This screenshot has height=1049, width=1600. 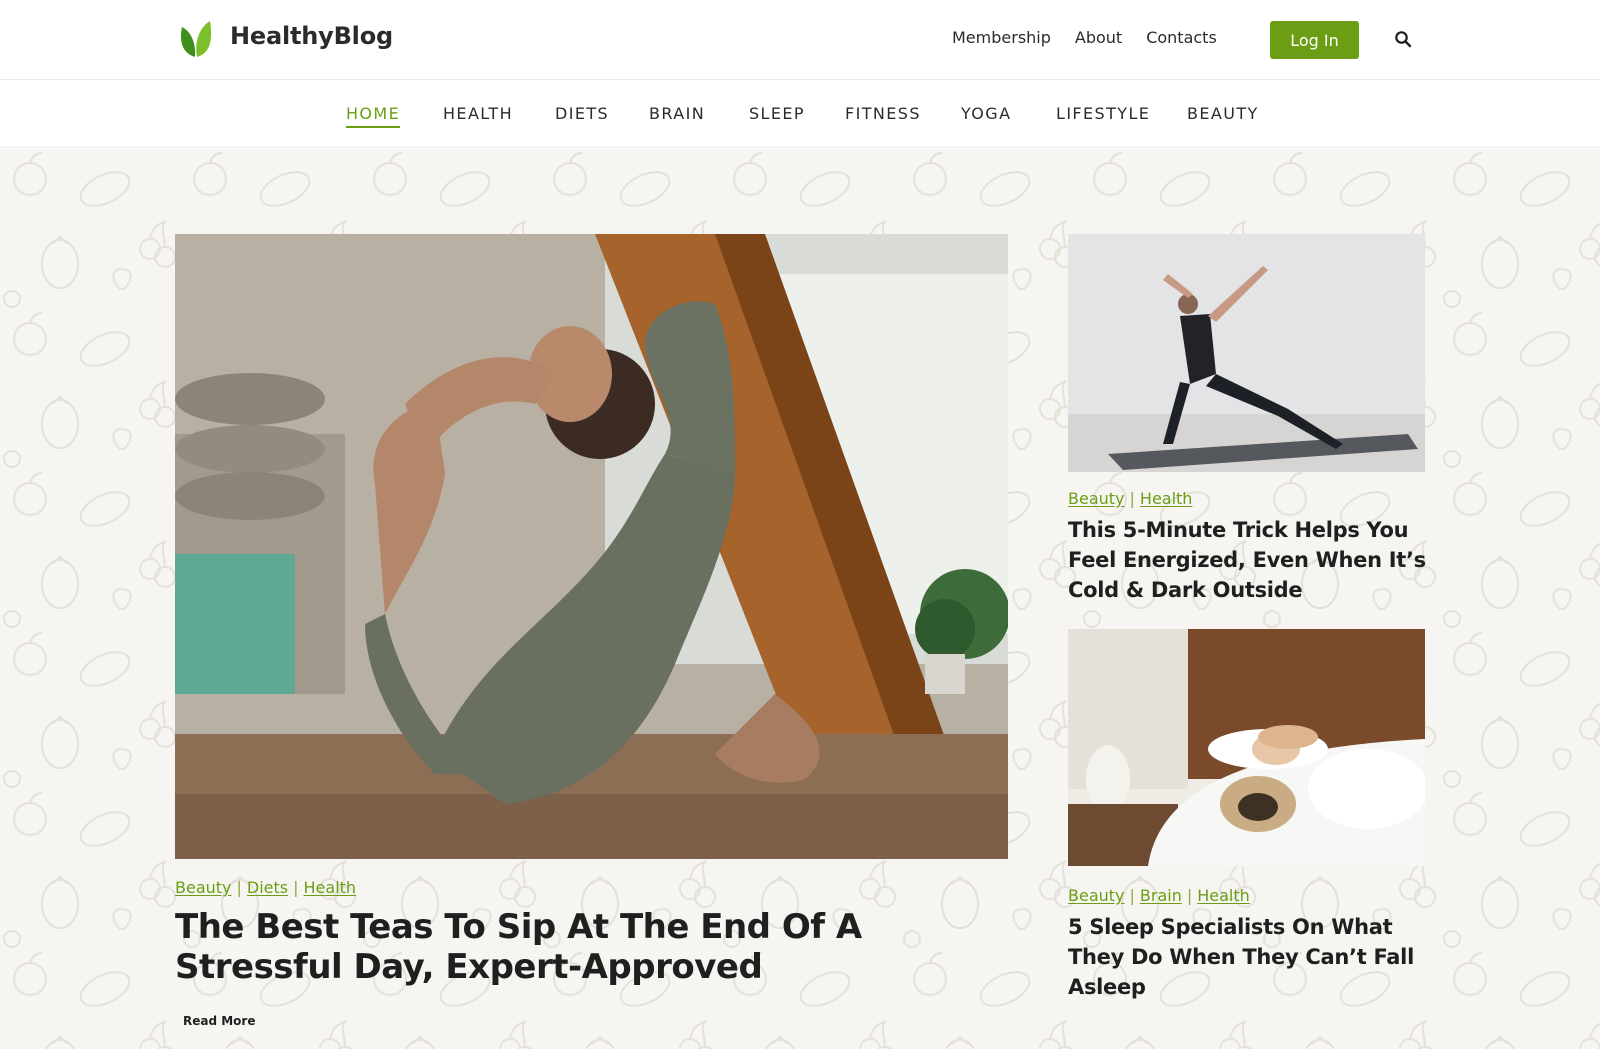 I want to click on nav-item-health: HEALTH, so click(x=478, y=115).